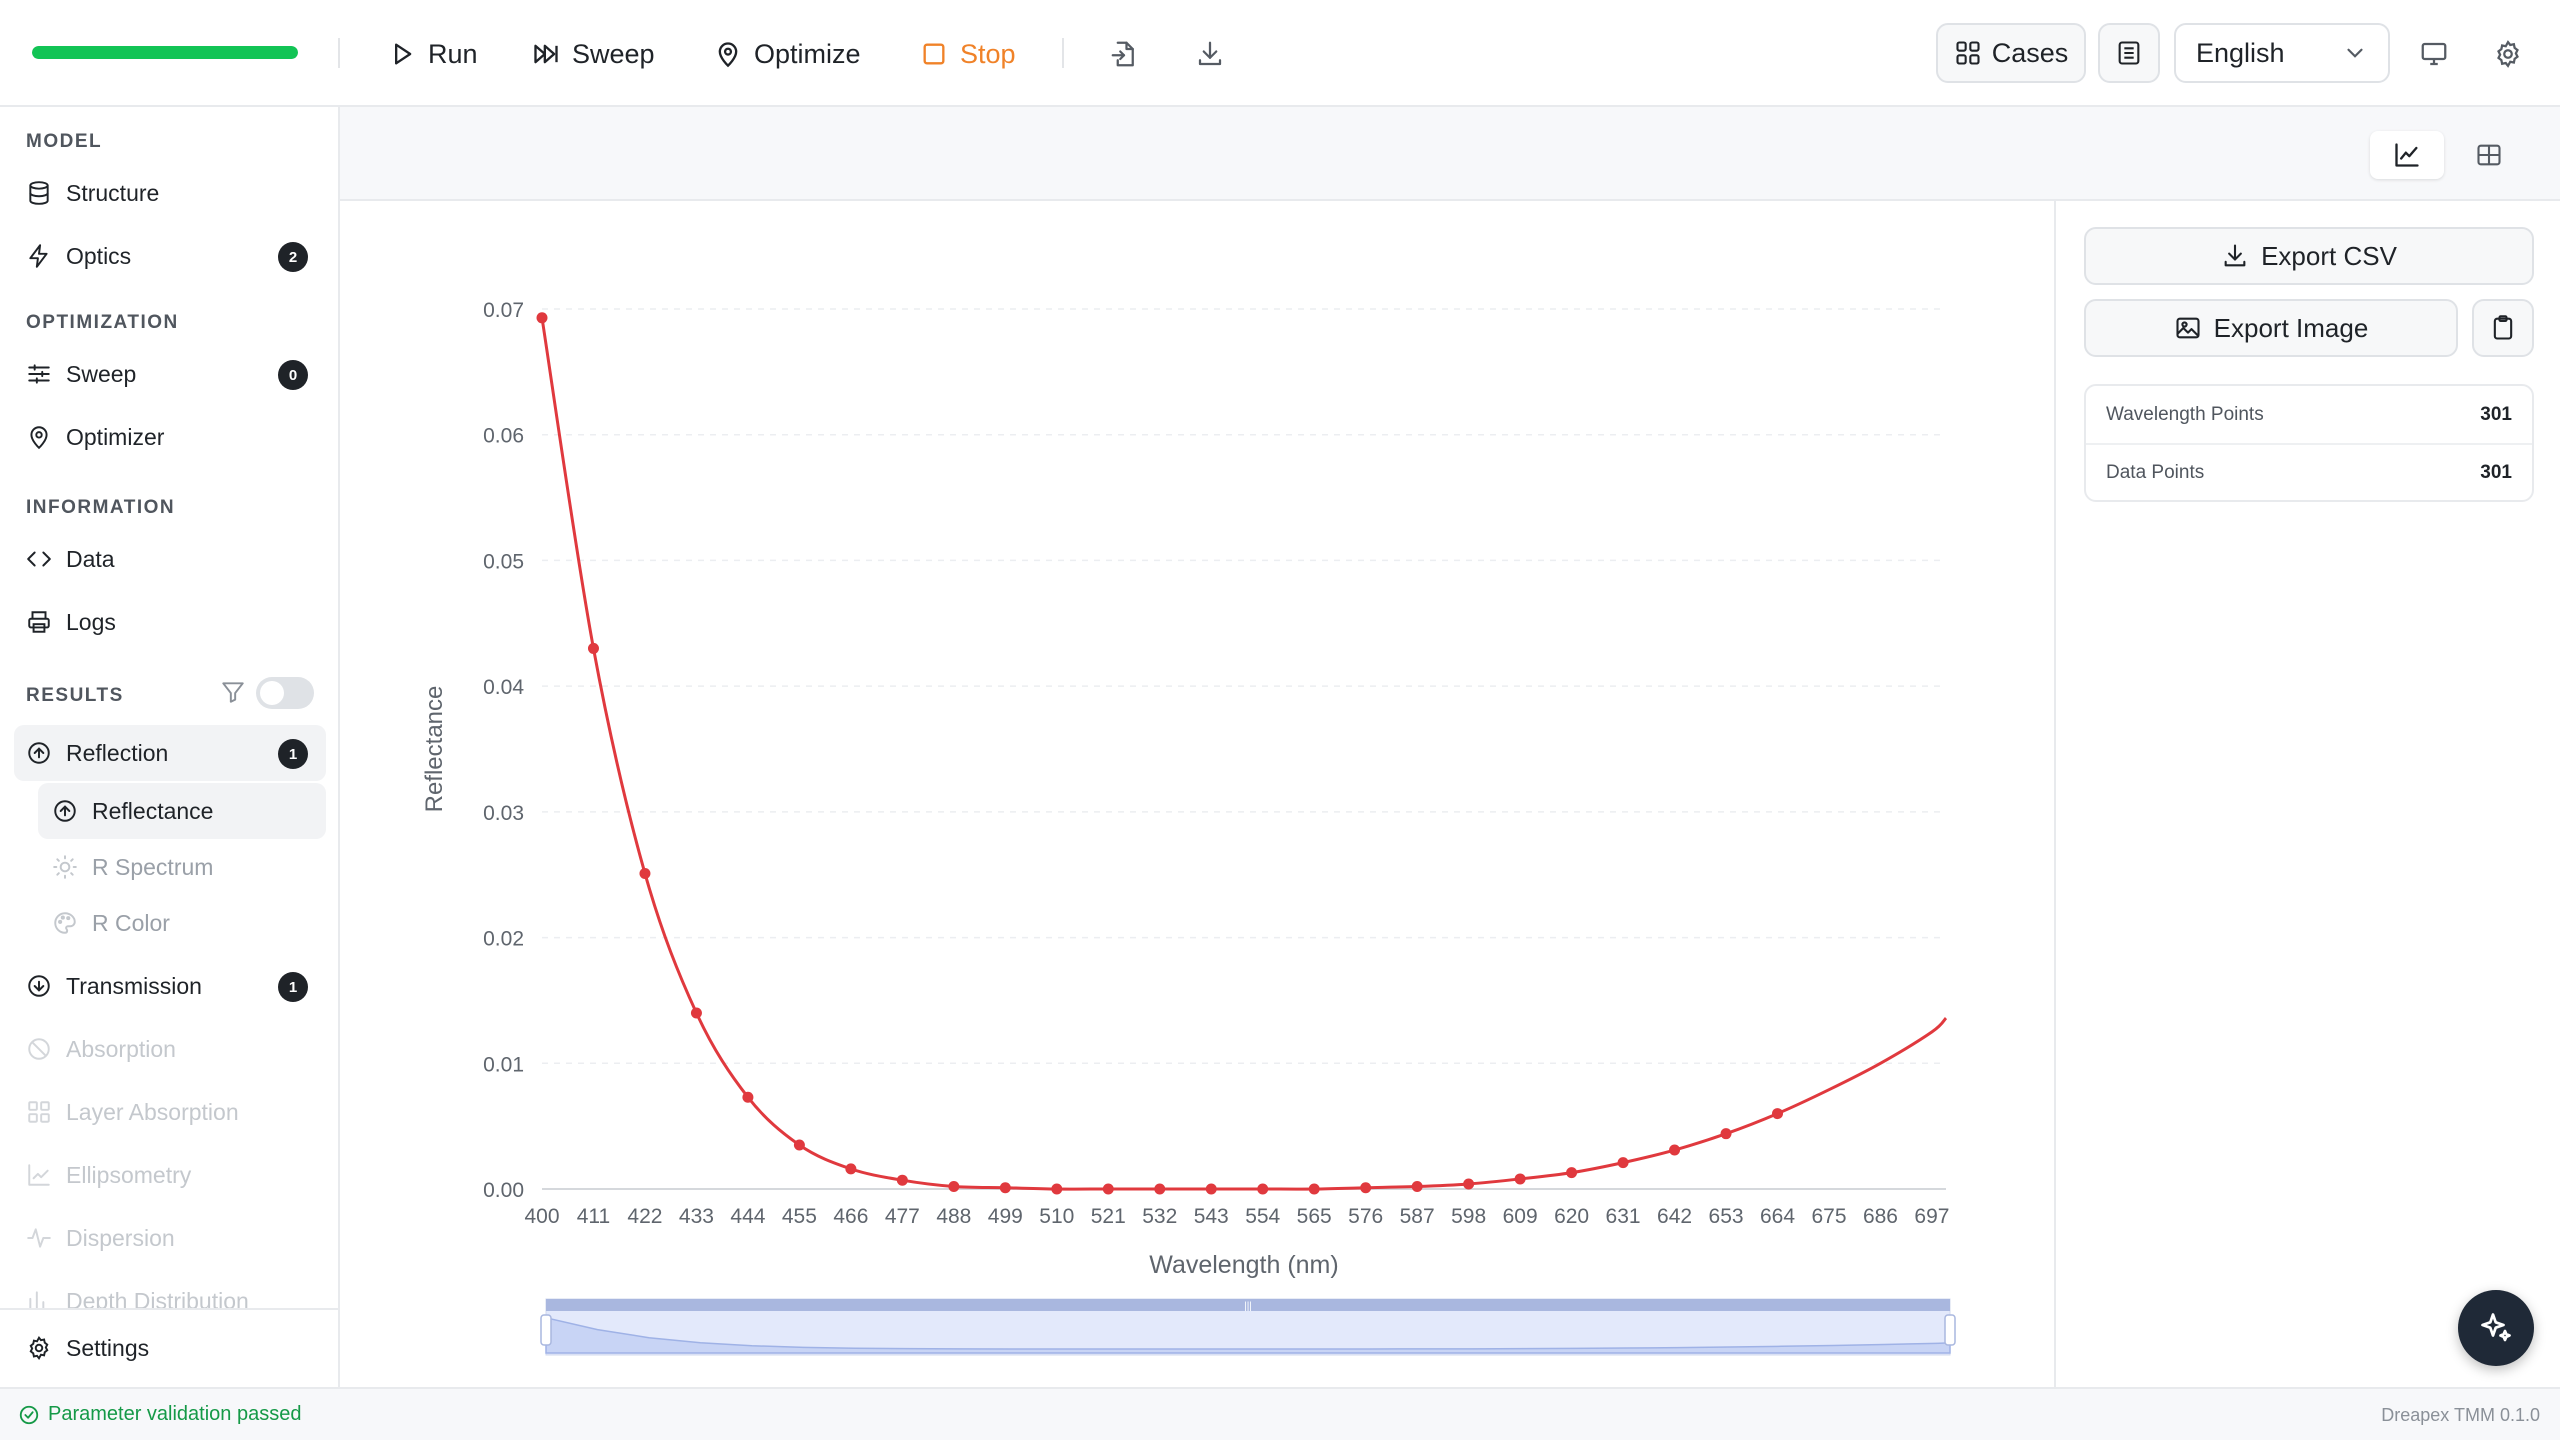  What do you see at coordinates (182, 867) in the screenshot?
I see `sidebar-item-r-spectrum: R Spectrum` at bounding box center [182, 867].